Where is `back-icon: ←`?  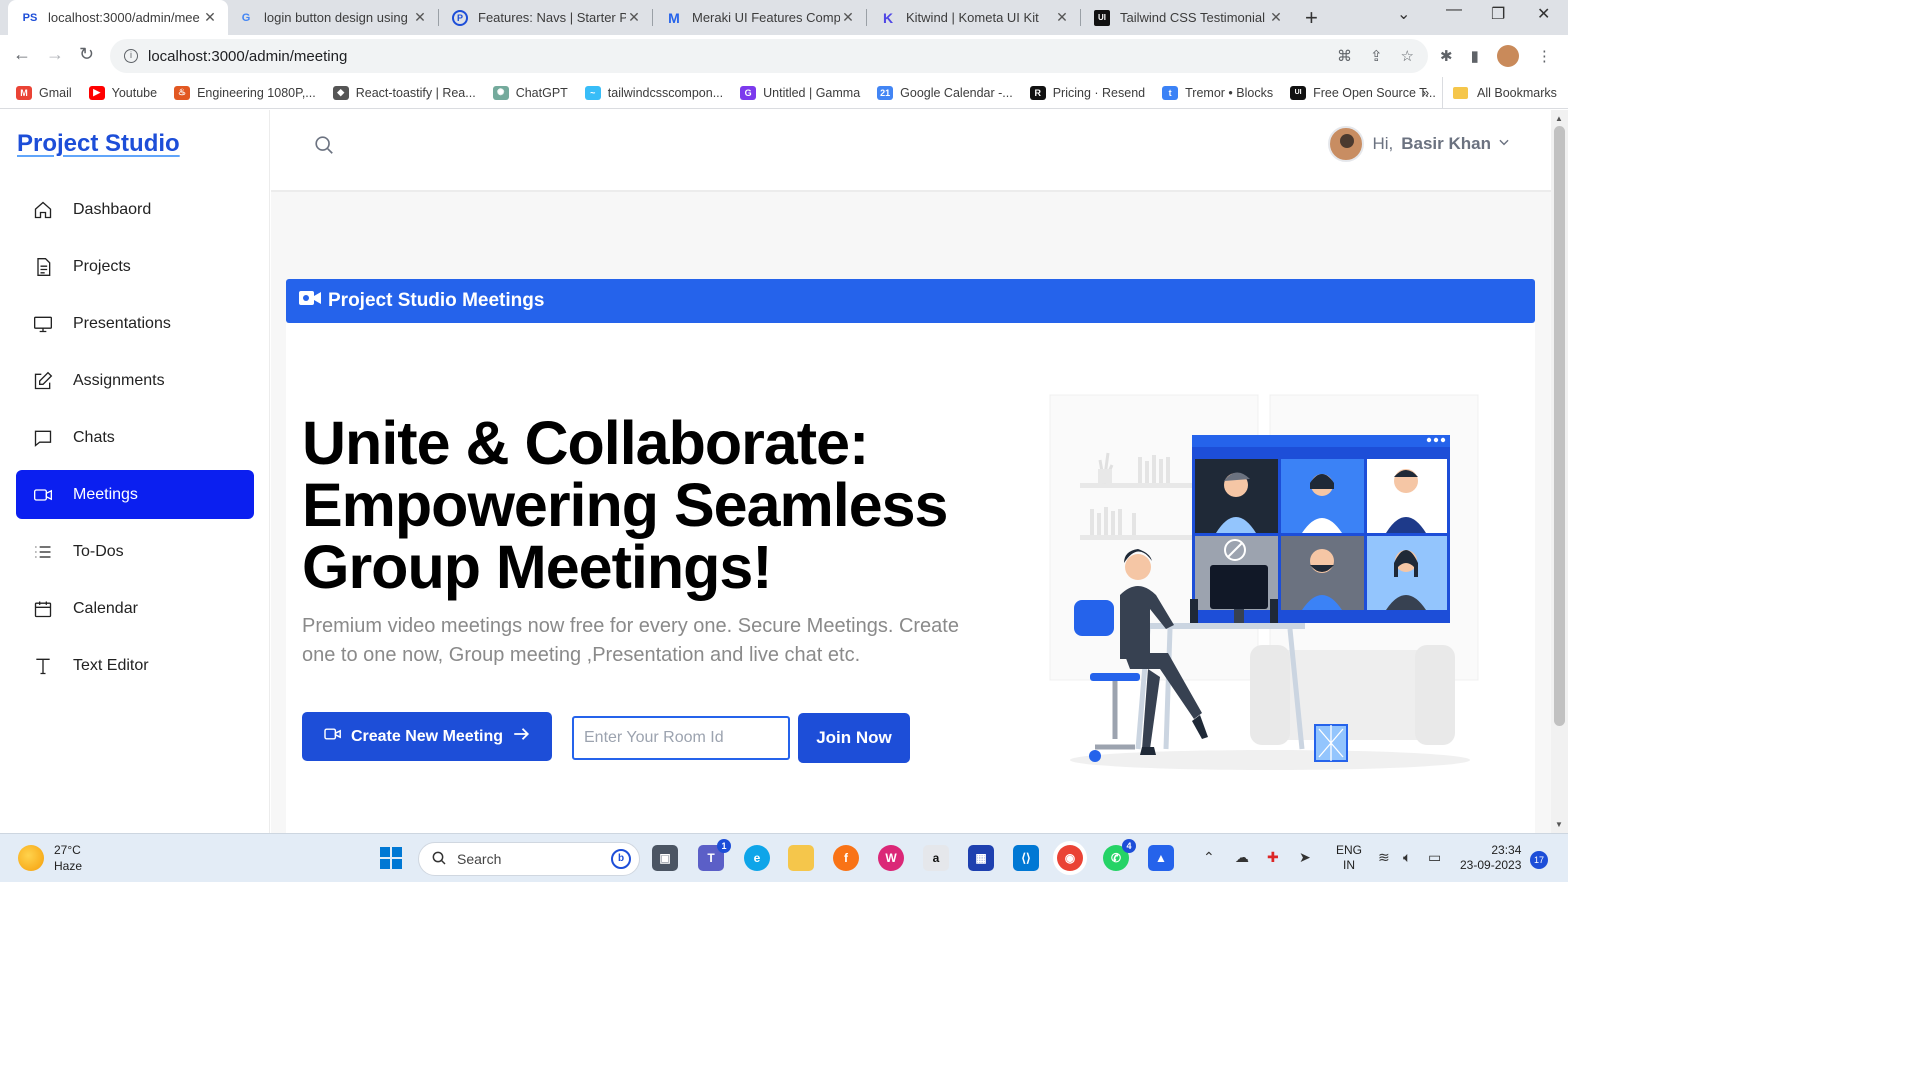
back-icon: ← is located at coordinates (22, 54).